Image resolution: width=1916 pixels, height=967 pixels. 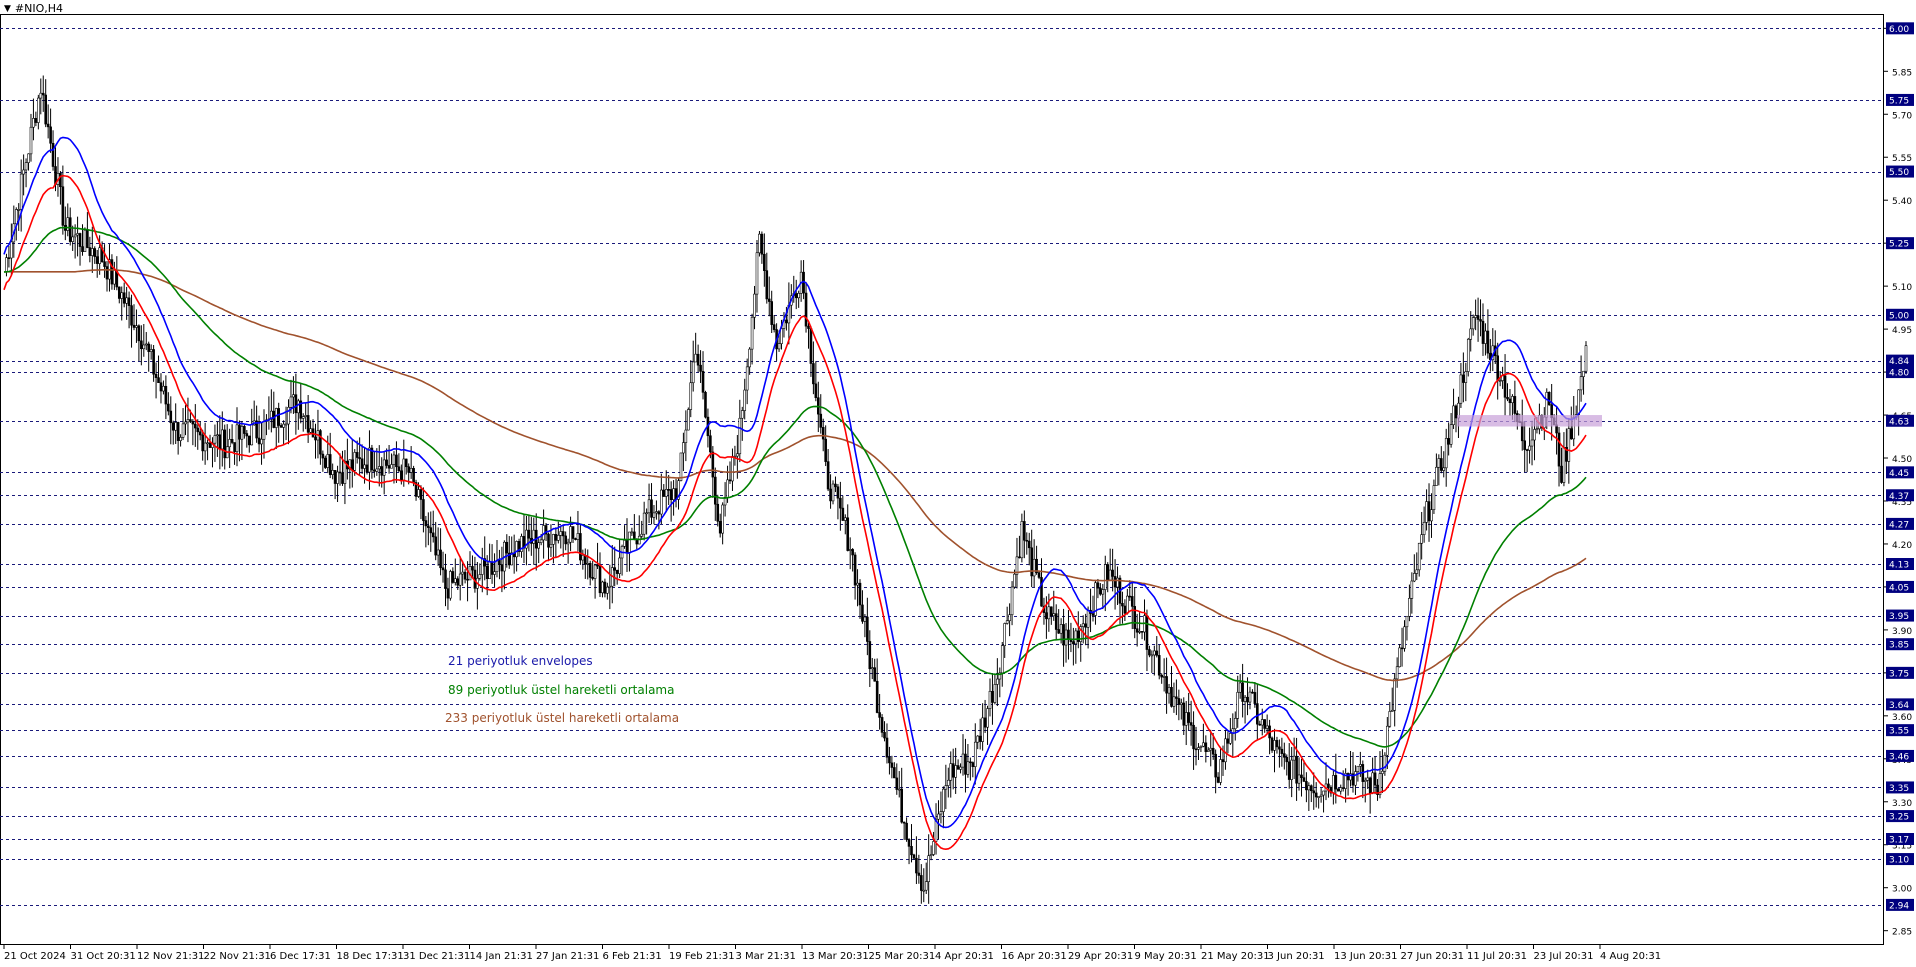 I want to click on level-badge-label-6.00: 6.00, so click(x=1899, y=30).